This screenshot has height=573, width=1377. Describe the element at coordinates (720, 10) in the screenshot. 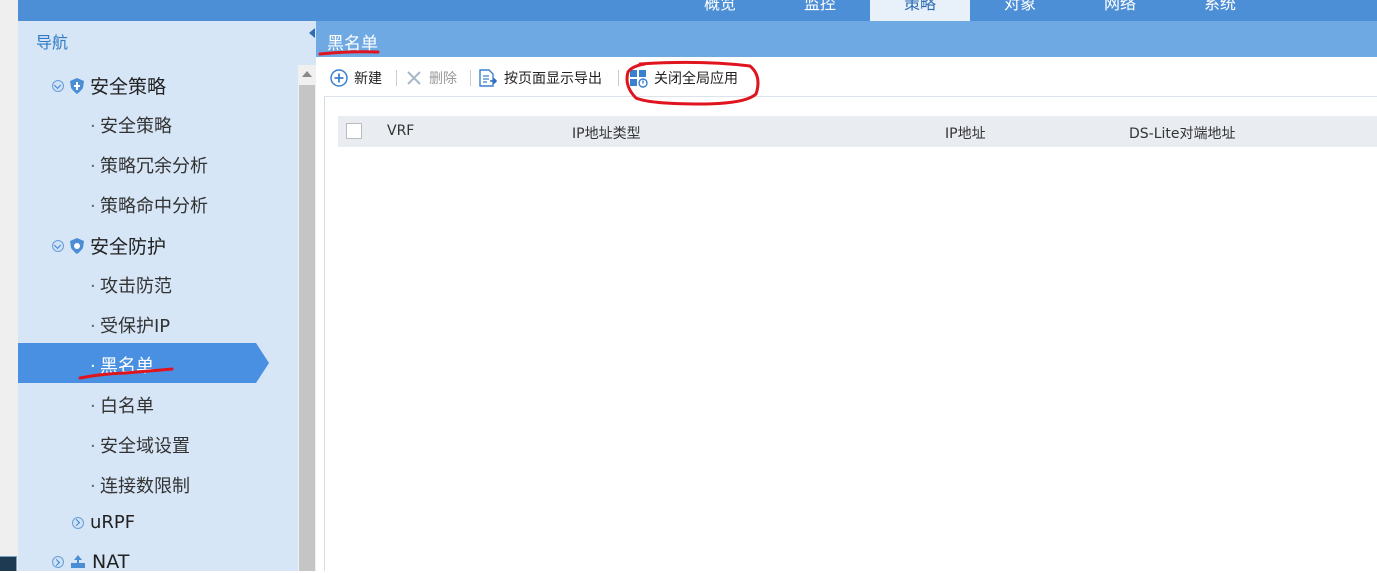

I see `tab-overview: 概览` at that location.